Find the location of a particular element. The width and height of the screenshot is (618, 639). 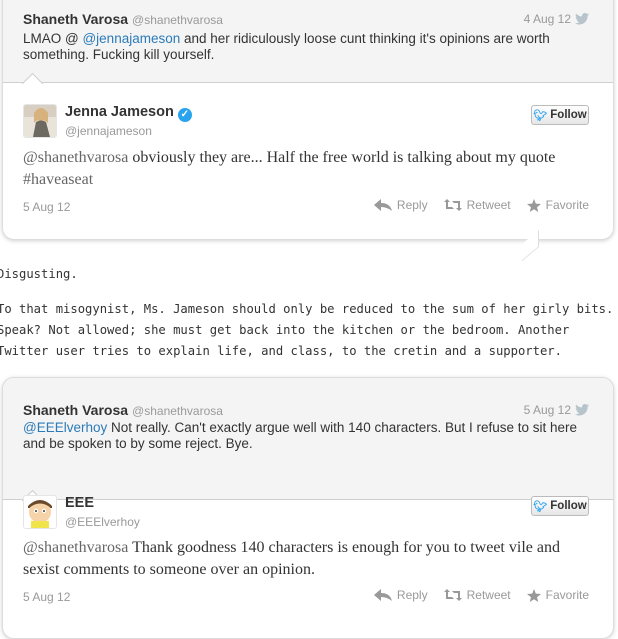

tweet-author: Jenna Jameson ✓ is located at coordinates (128, 113).